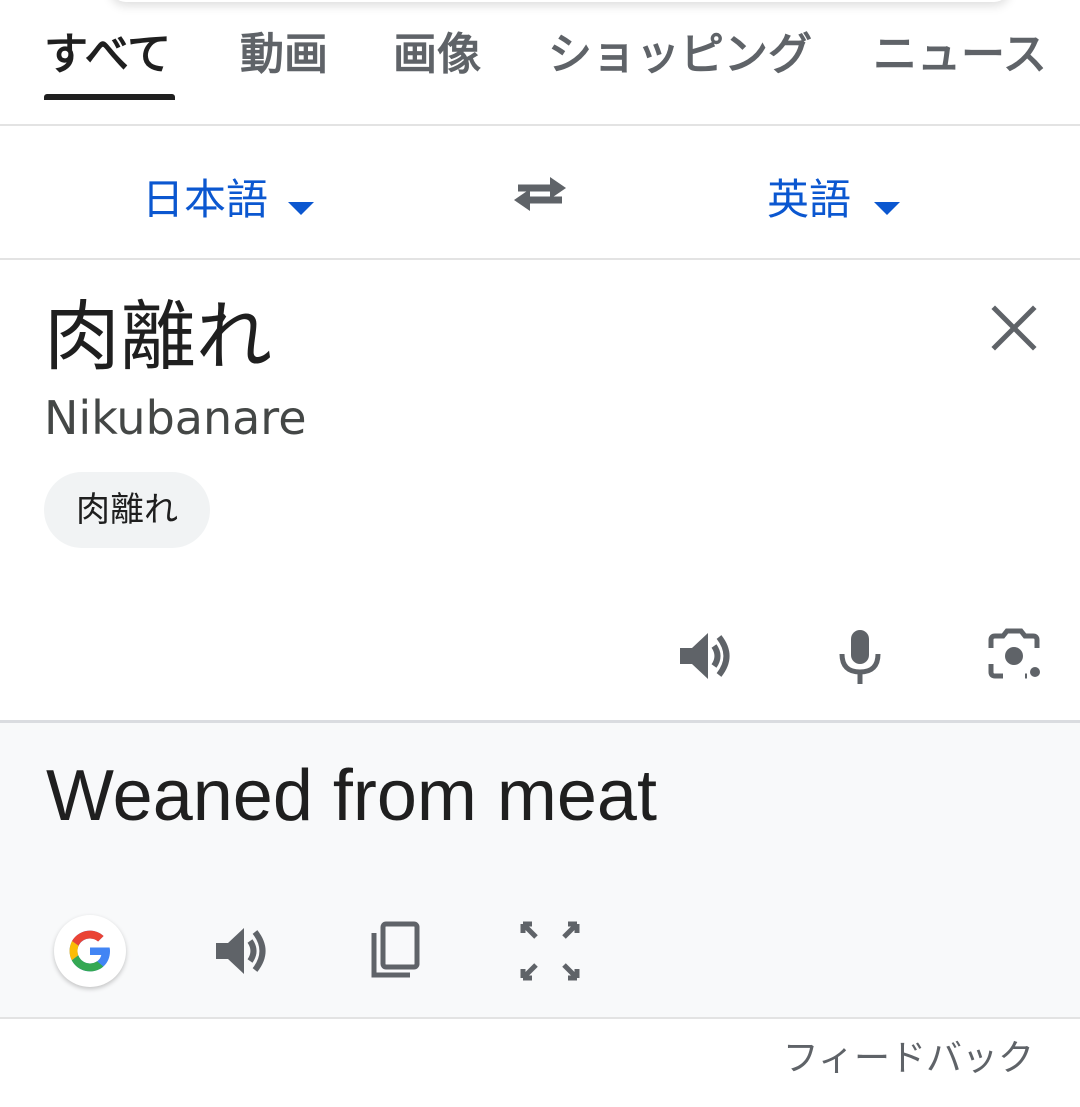 The width and height of the screenshot is (1080, 1107). I want to click on clear-icon, so click(1014, 328).